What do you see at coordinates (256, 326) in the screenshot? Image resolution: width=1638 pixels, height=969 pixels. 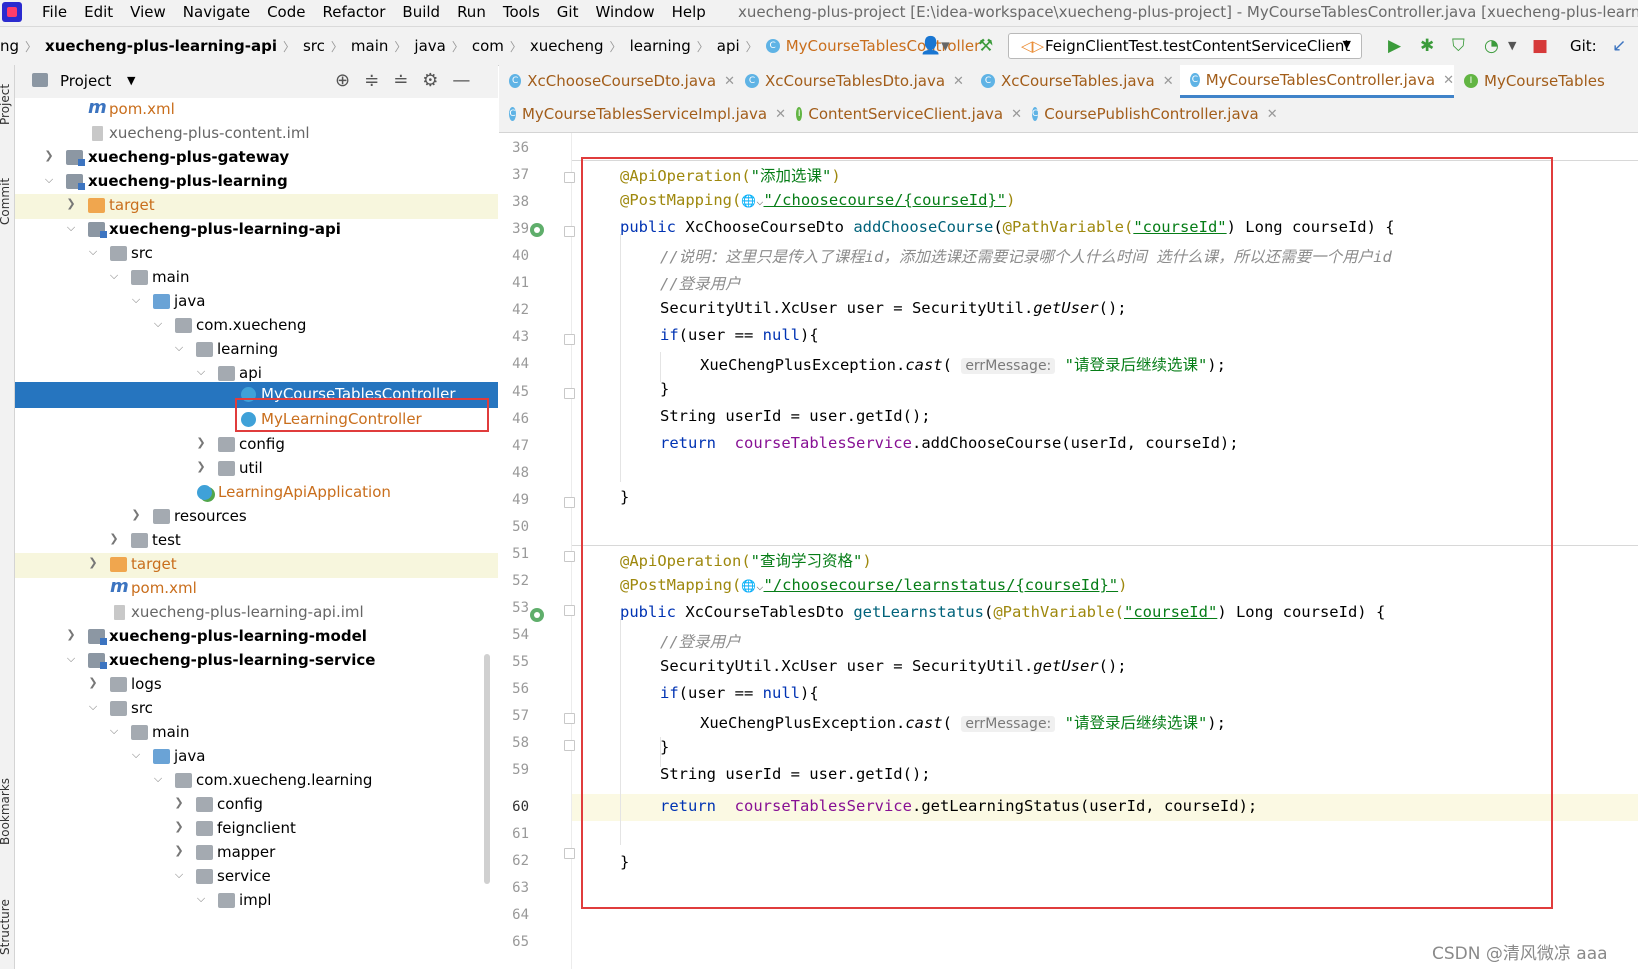 I see `tree-item: ⌵ com.xuecheng` at bounding box center [256, 326].